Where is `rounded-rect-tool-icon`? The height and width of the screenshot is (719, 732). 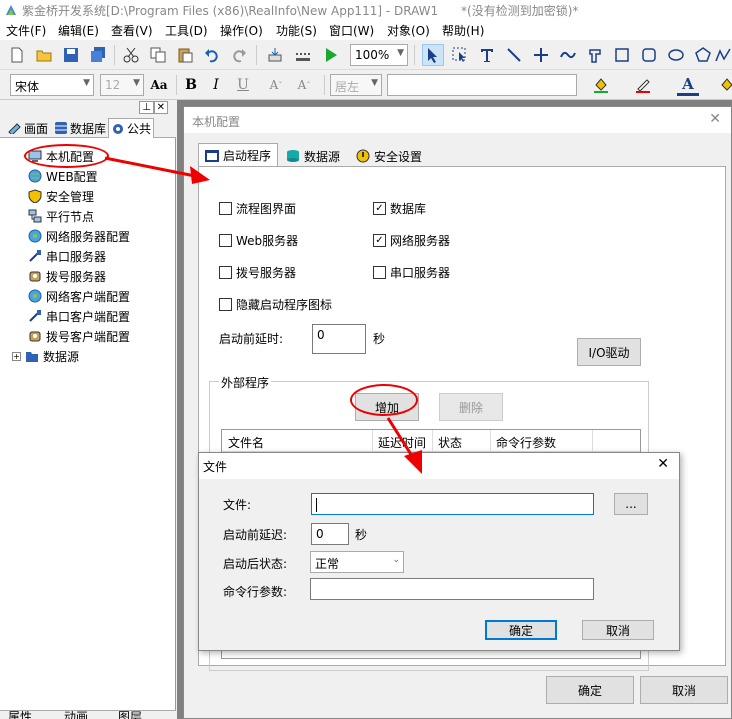 rounded-rect-tool-icon is located at coordinates (649, 55).